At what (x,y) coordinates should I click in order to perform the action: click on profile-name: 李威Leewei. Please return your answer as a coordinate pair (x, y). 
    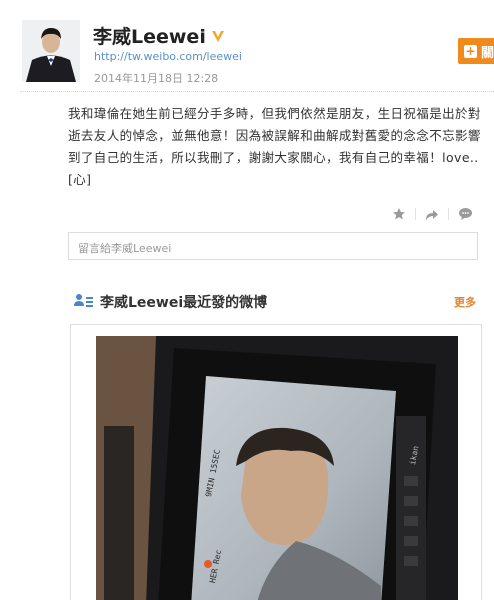
    Looking at the image, I should click on (149, 35).